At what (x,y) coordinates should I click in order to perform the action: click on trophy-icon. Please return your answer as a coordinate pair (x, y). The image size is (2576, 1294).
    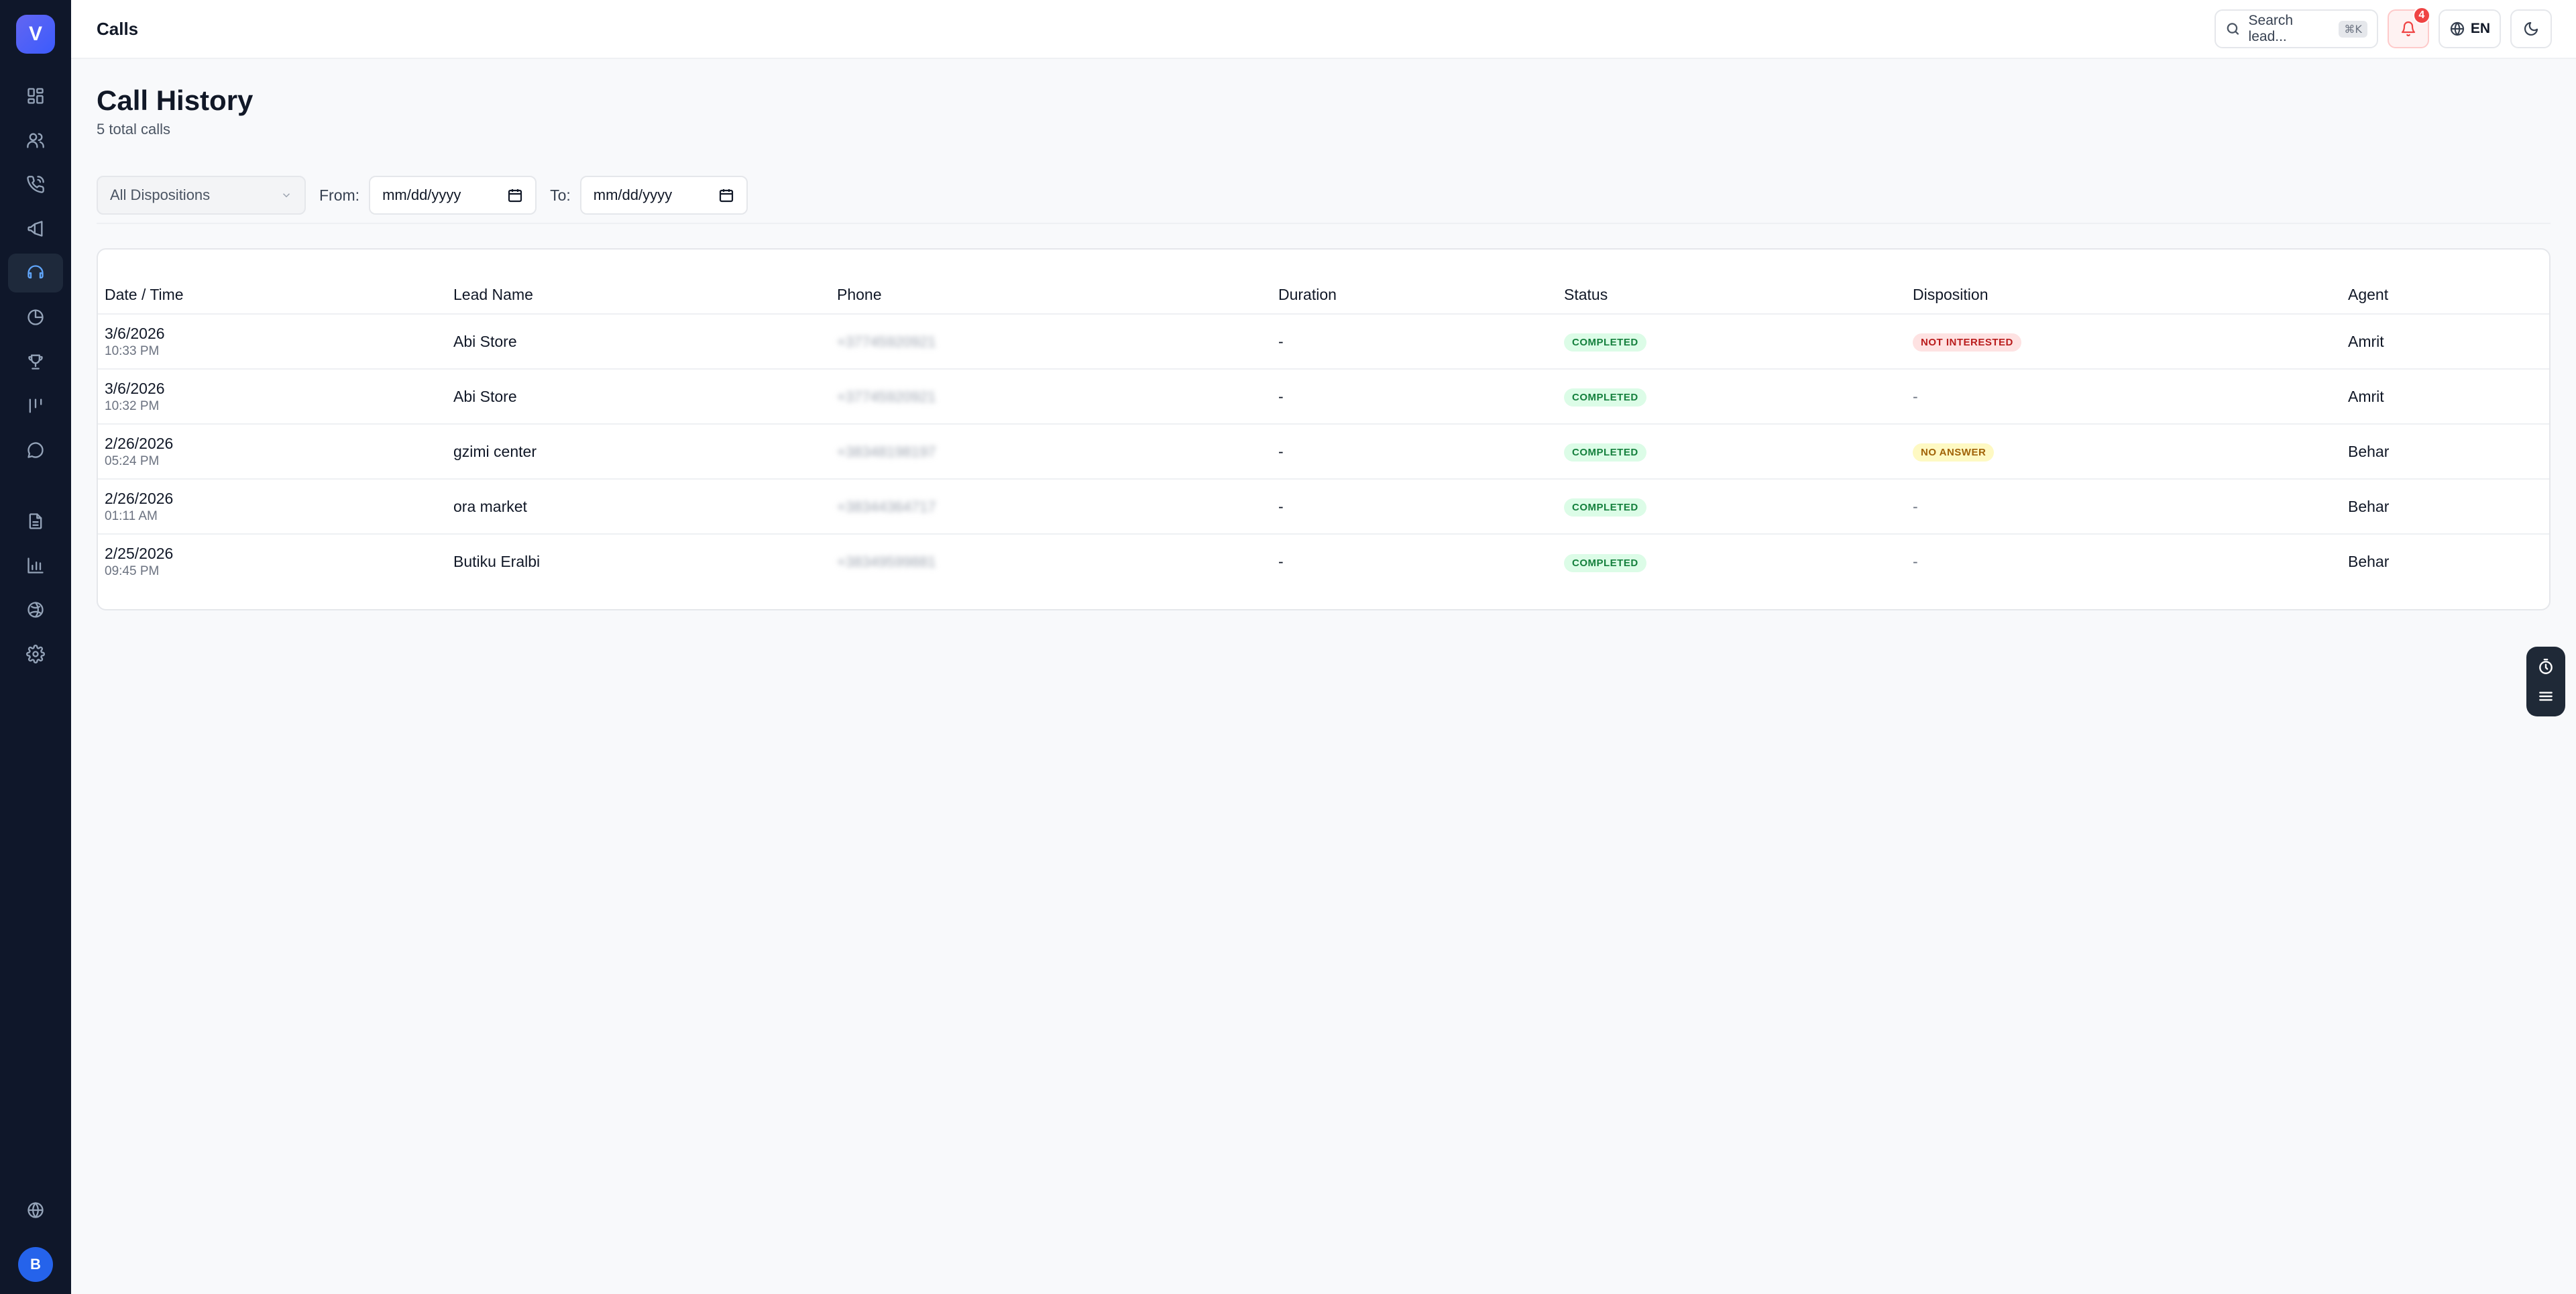
    Looking at the image, I should click on (35, 362).